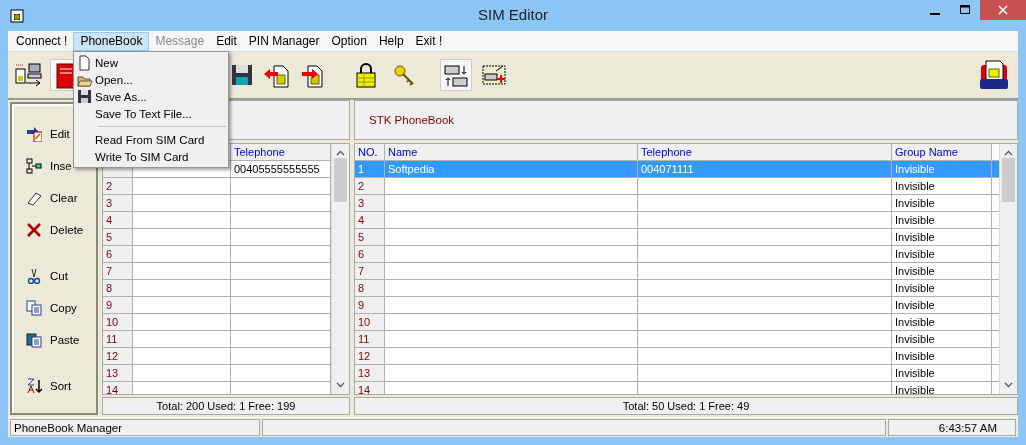 The height and width of the screenshot is (445, 1026). Describe the element at coordinates (226, 406) in the screenshot. I see `count-summary: Total: 200 Used: 1 Free: 199` at that location.